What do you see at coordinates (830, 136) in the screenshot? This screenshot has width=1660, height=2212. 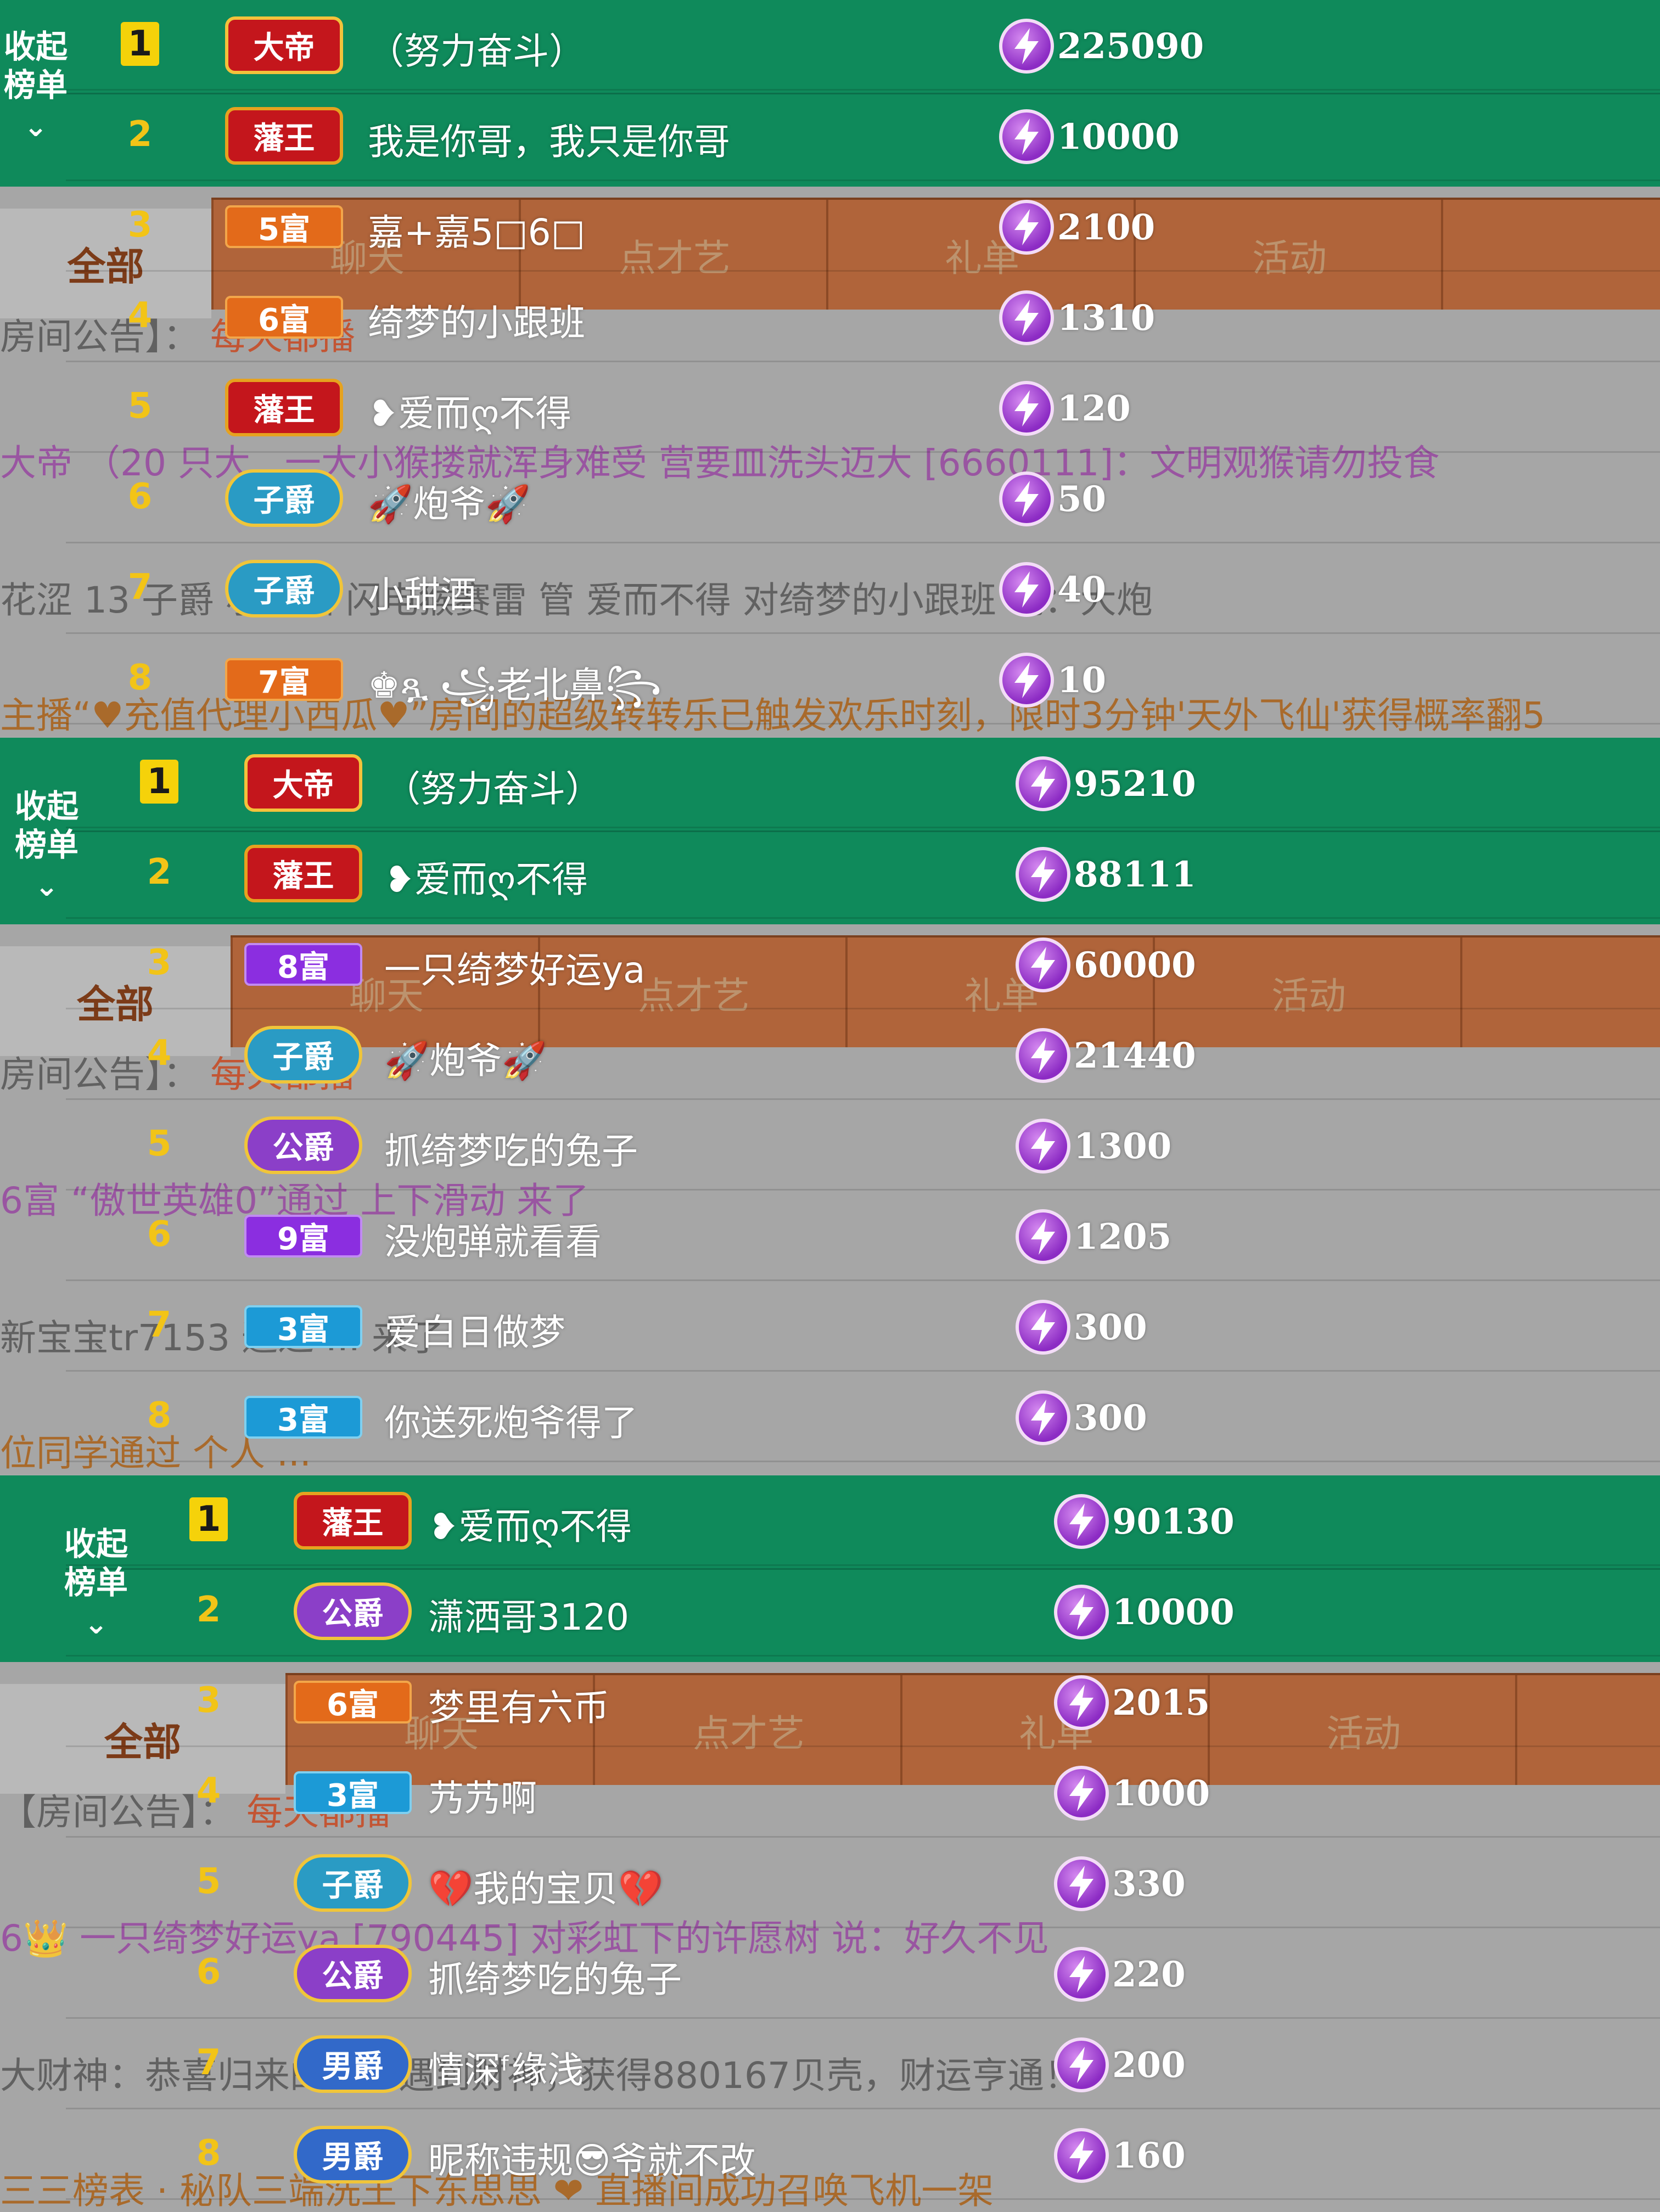 I see `leaderboard-row: 2 藩王 我是你哥，我只是你哥 10000` at bounding box center [830, 136].